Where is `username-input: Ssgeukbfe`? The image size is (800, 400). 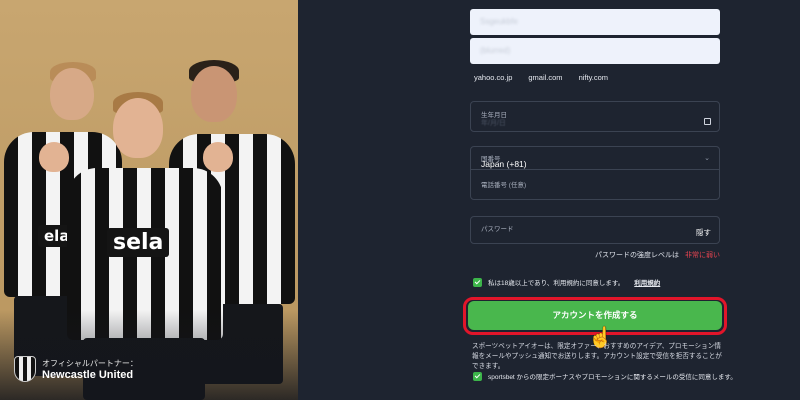
username-input: Ssgeukbfe is located at coordinates (595, 22).